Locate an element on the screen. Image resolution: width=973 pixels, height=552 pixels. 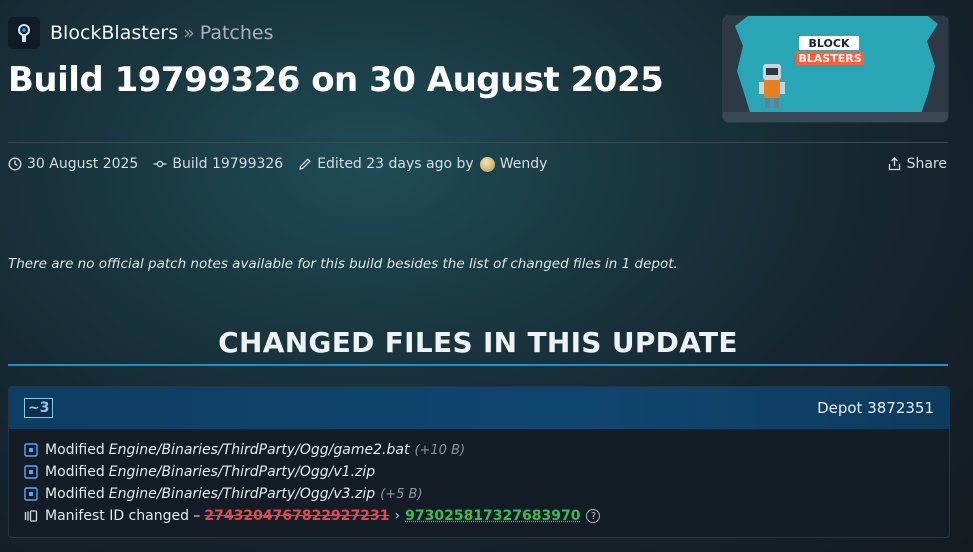
logo-line2-text: BLASTERS is located at coordinates (829, 58).